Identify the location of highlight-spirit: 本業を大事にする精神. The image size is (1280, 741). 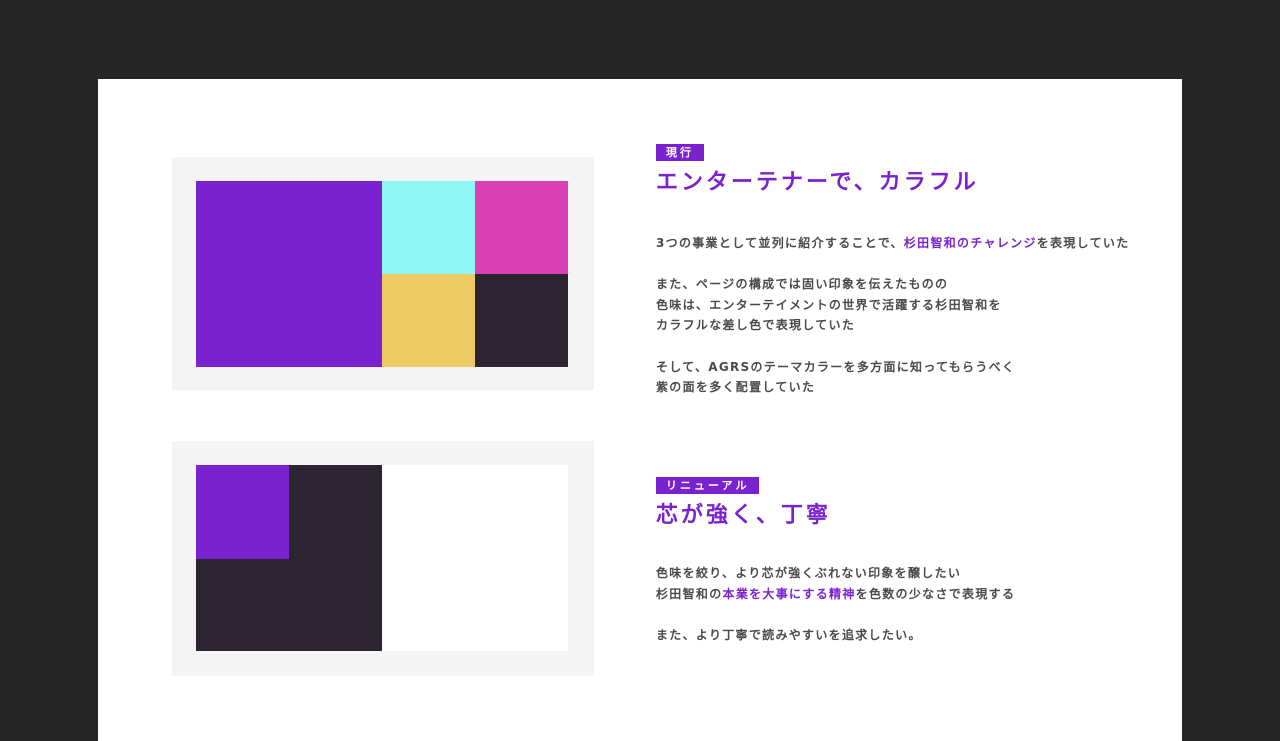
(789, 593).